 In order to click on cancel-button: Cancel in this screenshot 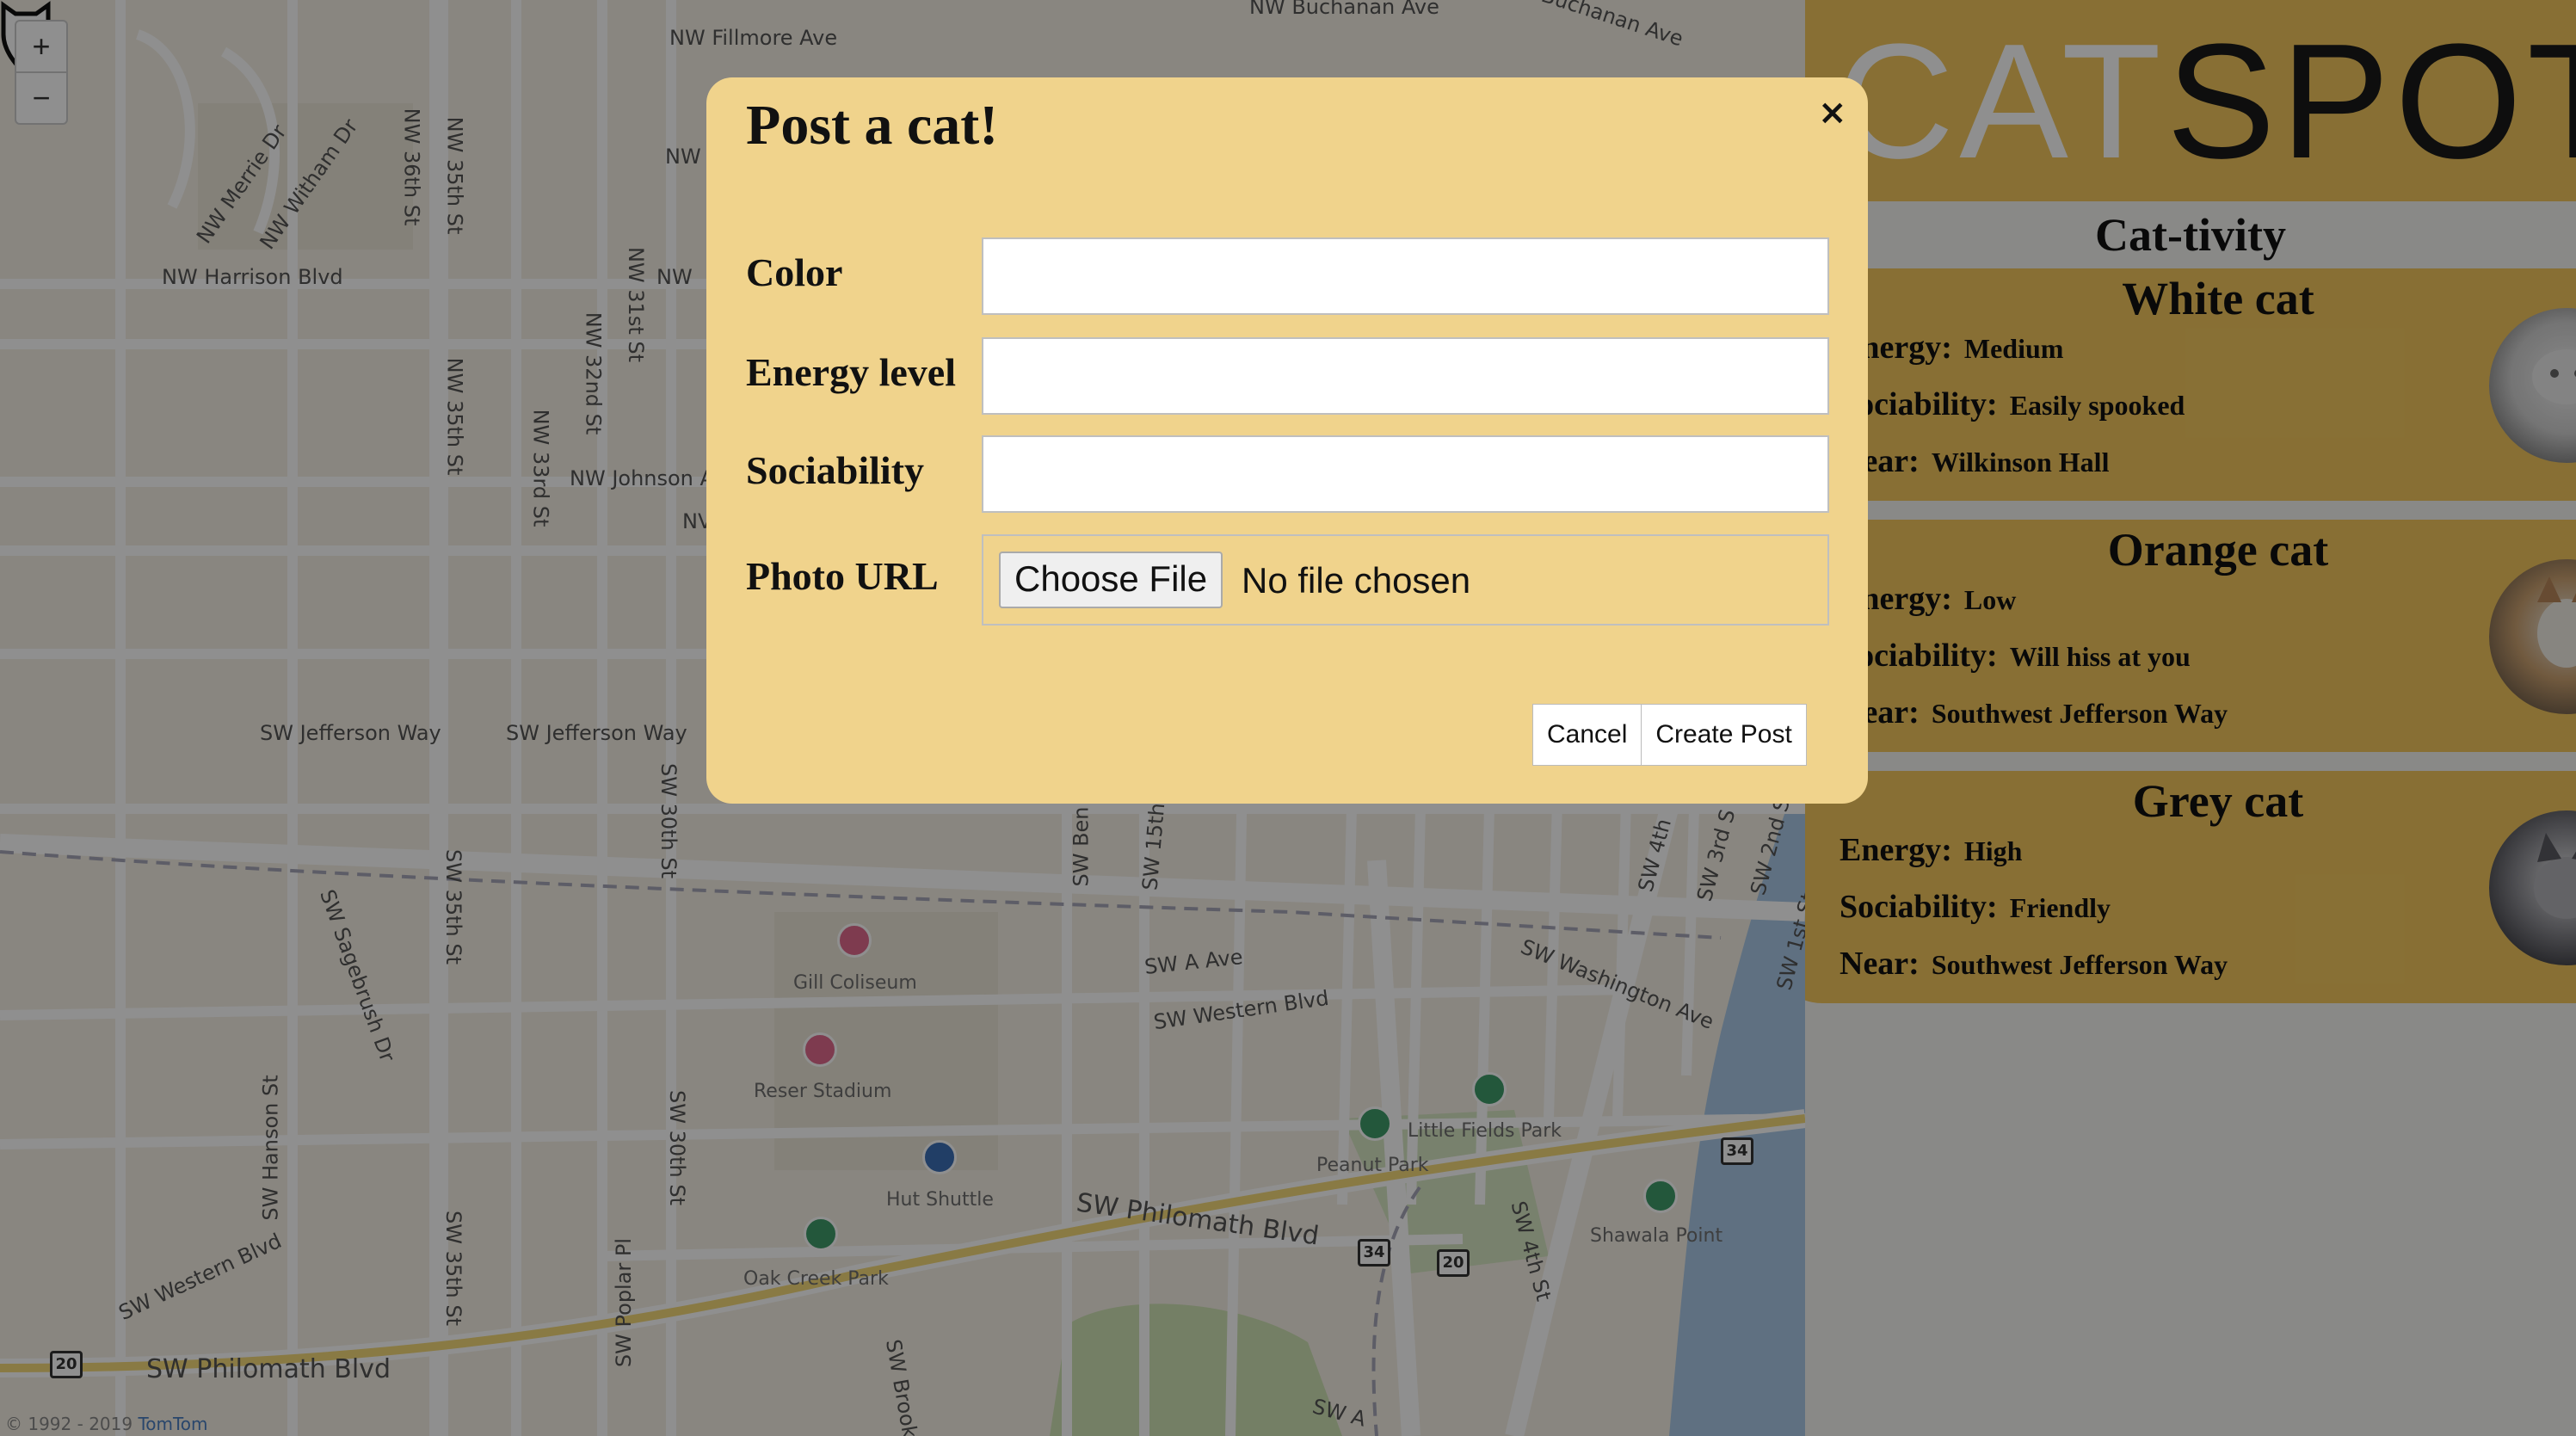, I will do `click(1587, 735)`.